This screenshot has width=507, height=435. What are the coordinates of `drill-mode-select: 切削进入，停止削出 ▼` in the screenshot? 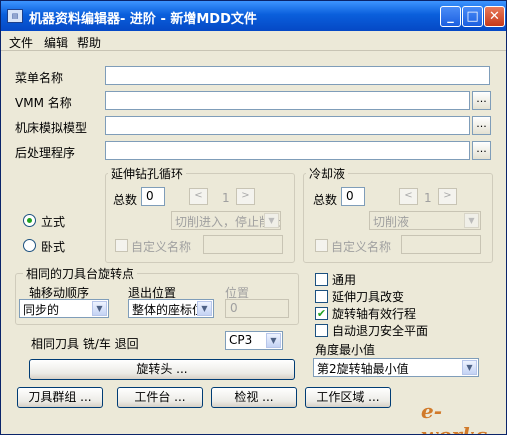 It's located at (226, 220).